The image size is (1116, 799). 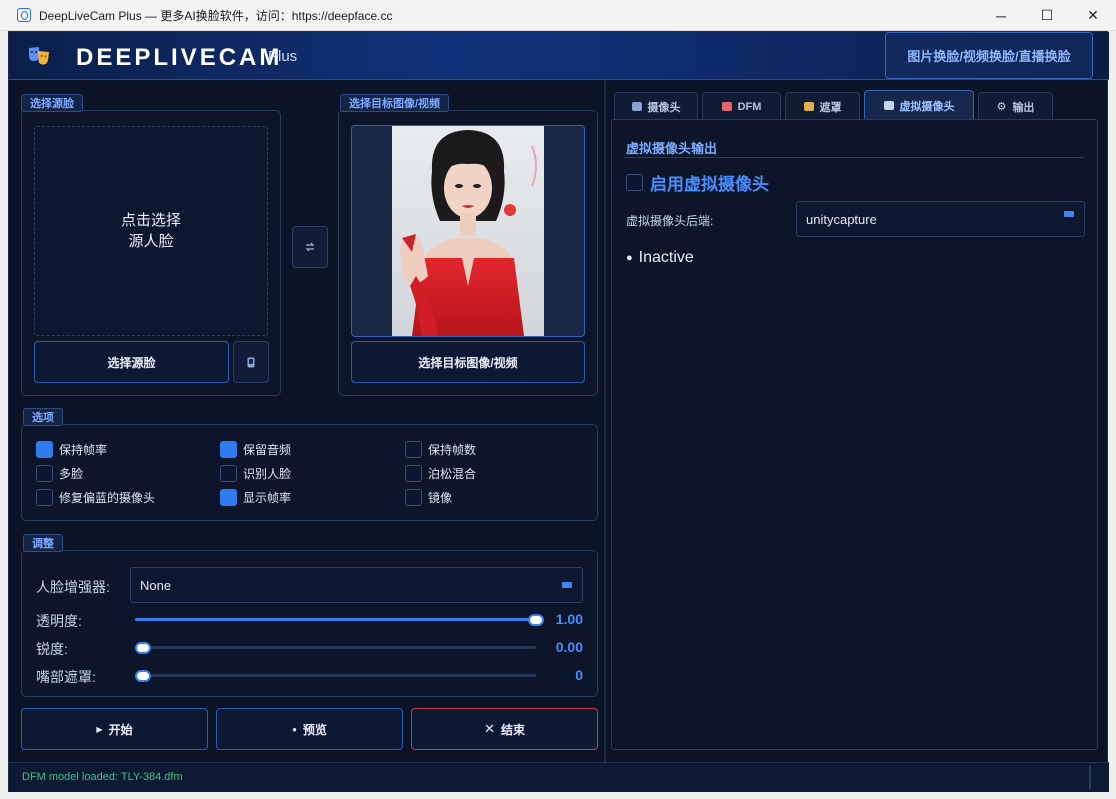 I want to click on size-grip, so click(x=1090, y=778).